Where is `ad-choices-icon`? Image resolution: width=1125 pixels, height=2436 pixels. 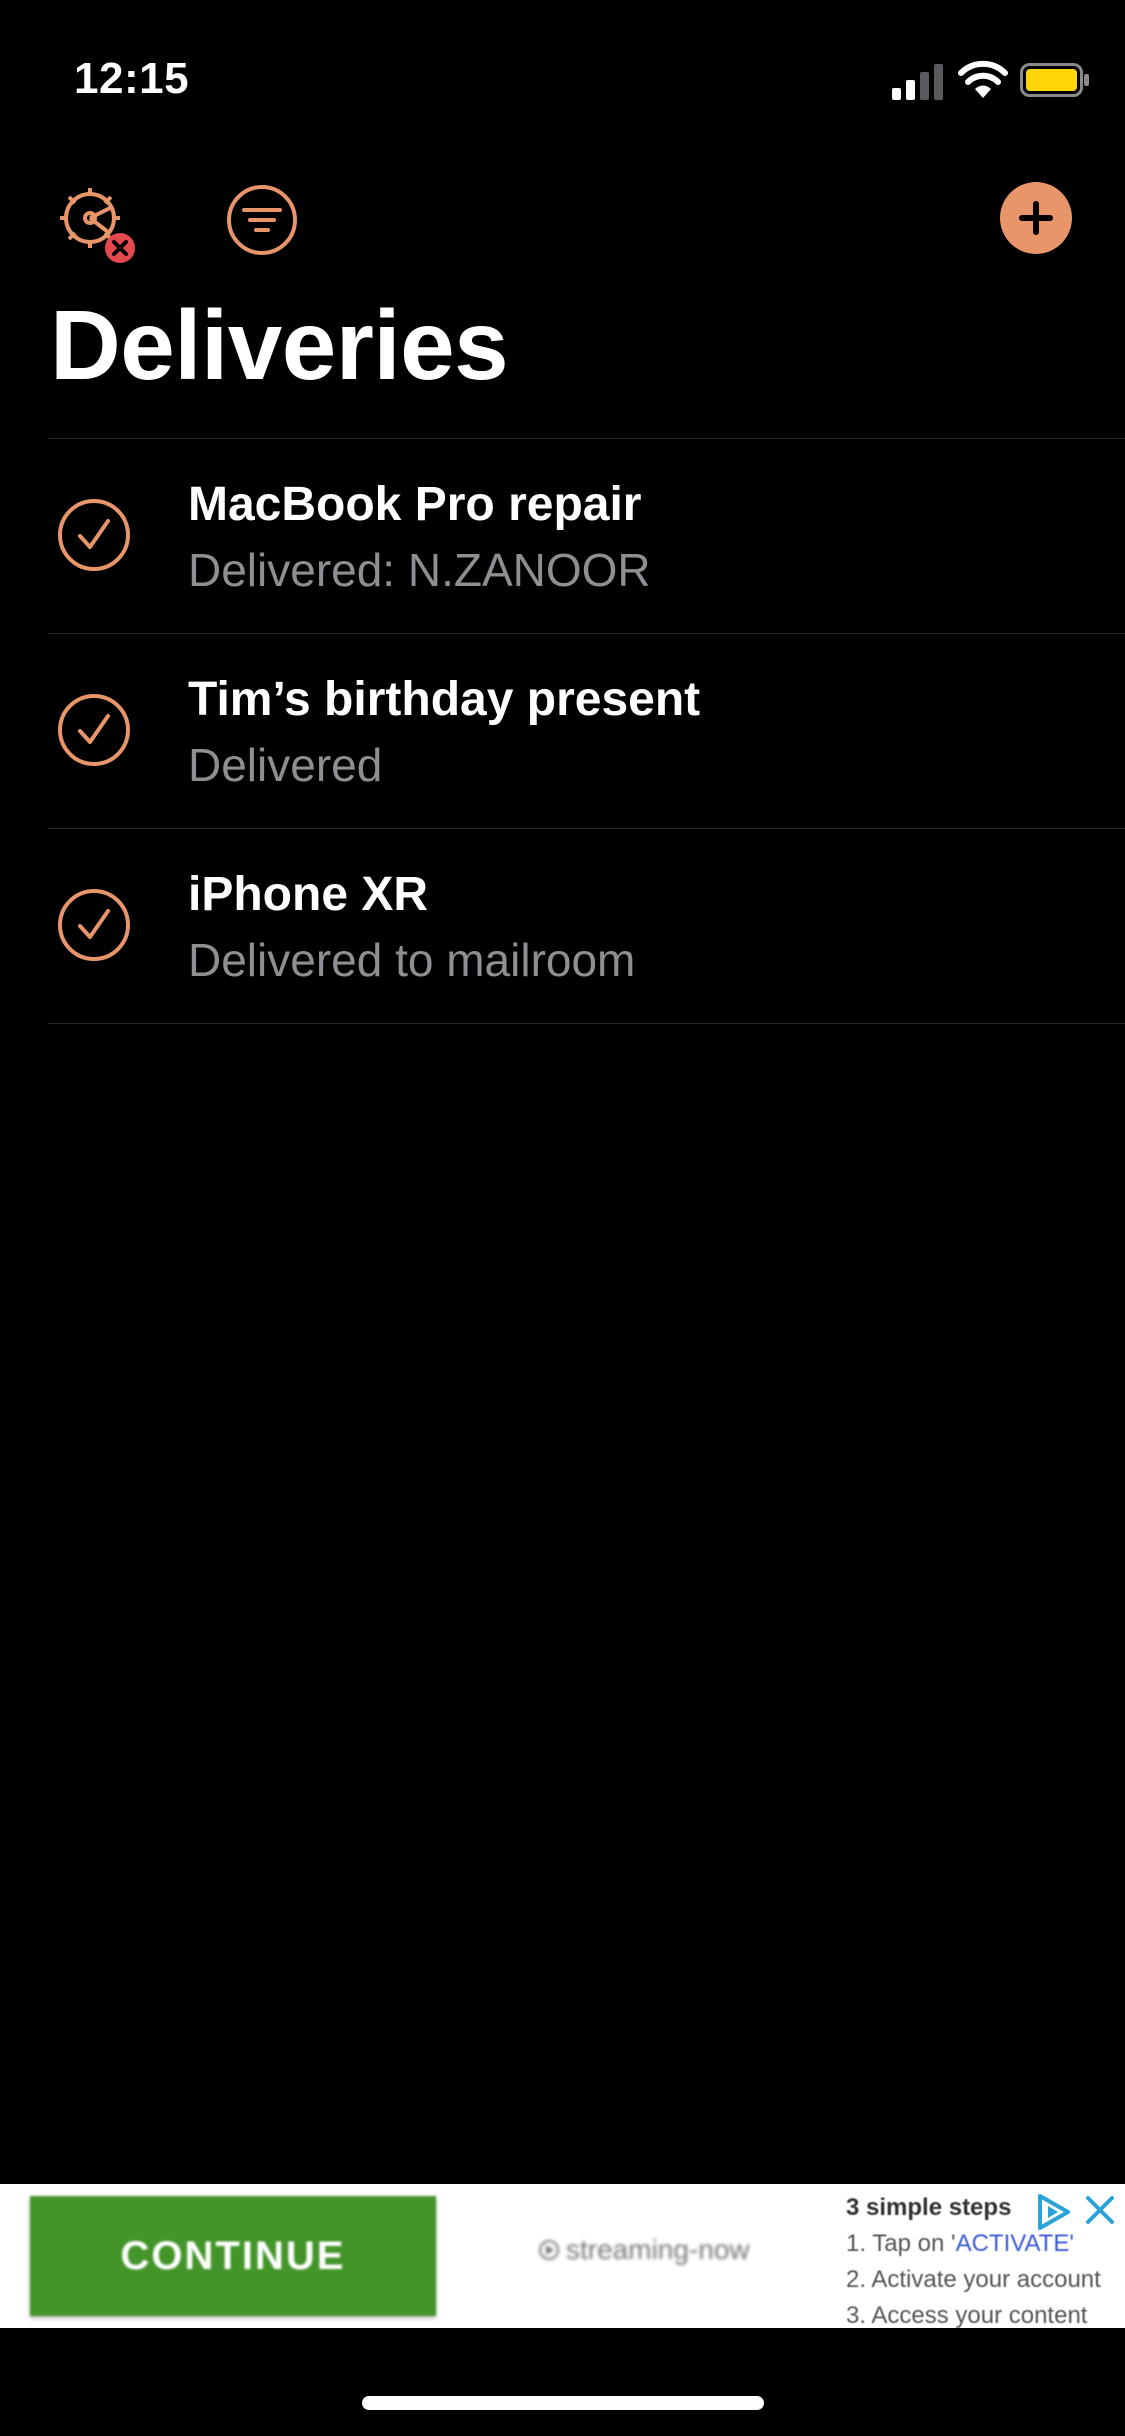 ad-choices-icon is located at coordinates (1054, 2212).